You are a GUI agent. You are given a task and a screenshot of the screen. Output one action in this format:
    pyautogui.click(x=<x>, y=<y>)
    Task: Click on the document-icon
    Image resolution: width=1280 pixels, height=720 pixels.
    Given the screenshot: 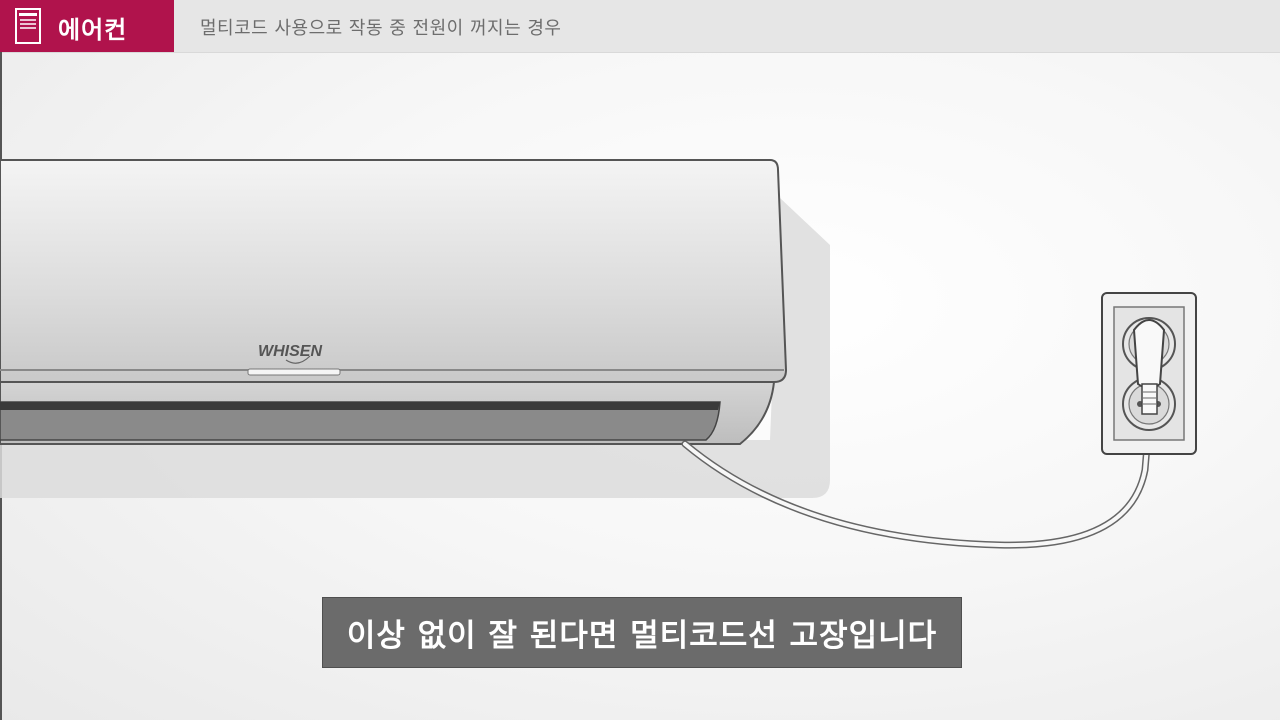 What is the action you would take?
    pyautogui.click(x=28, y=26)
    